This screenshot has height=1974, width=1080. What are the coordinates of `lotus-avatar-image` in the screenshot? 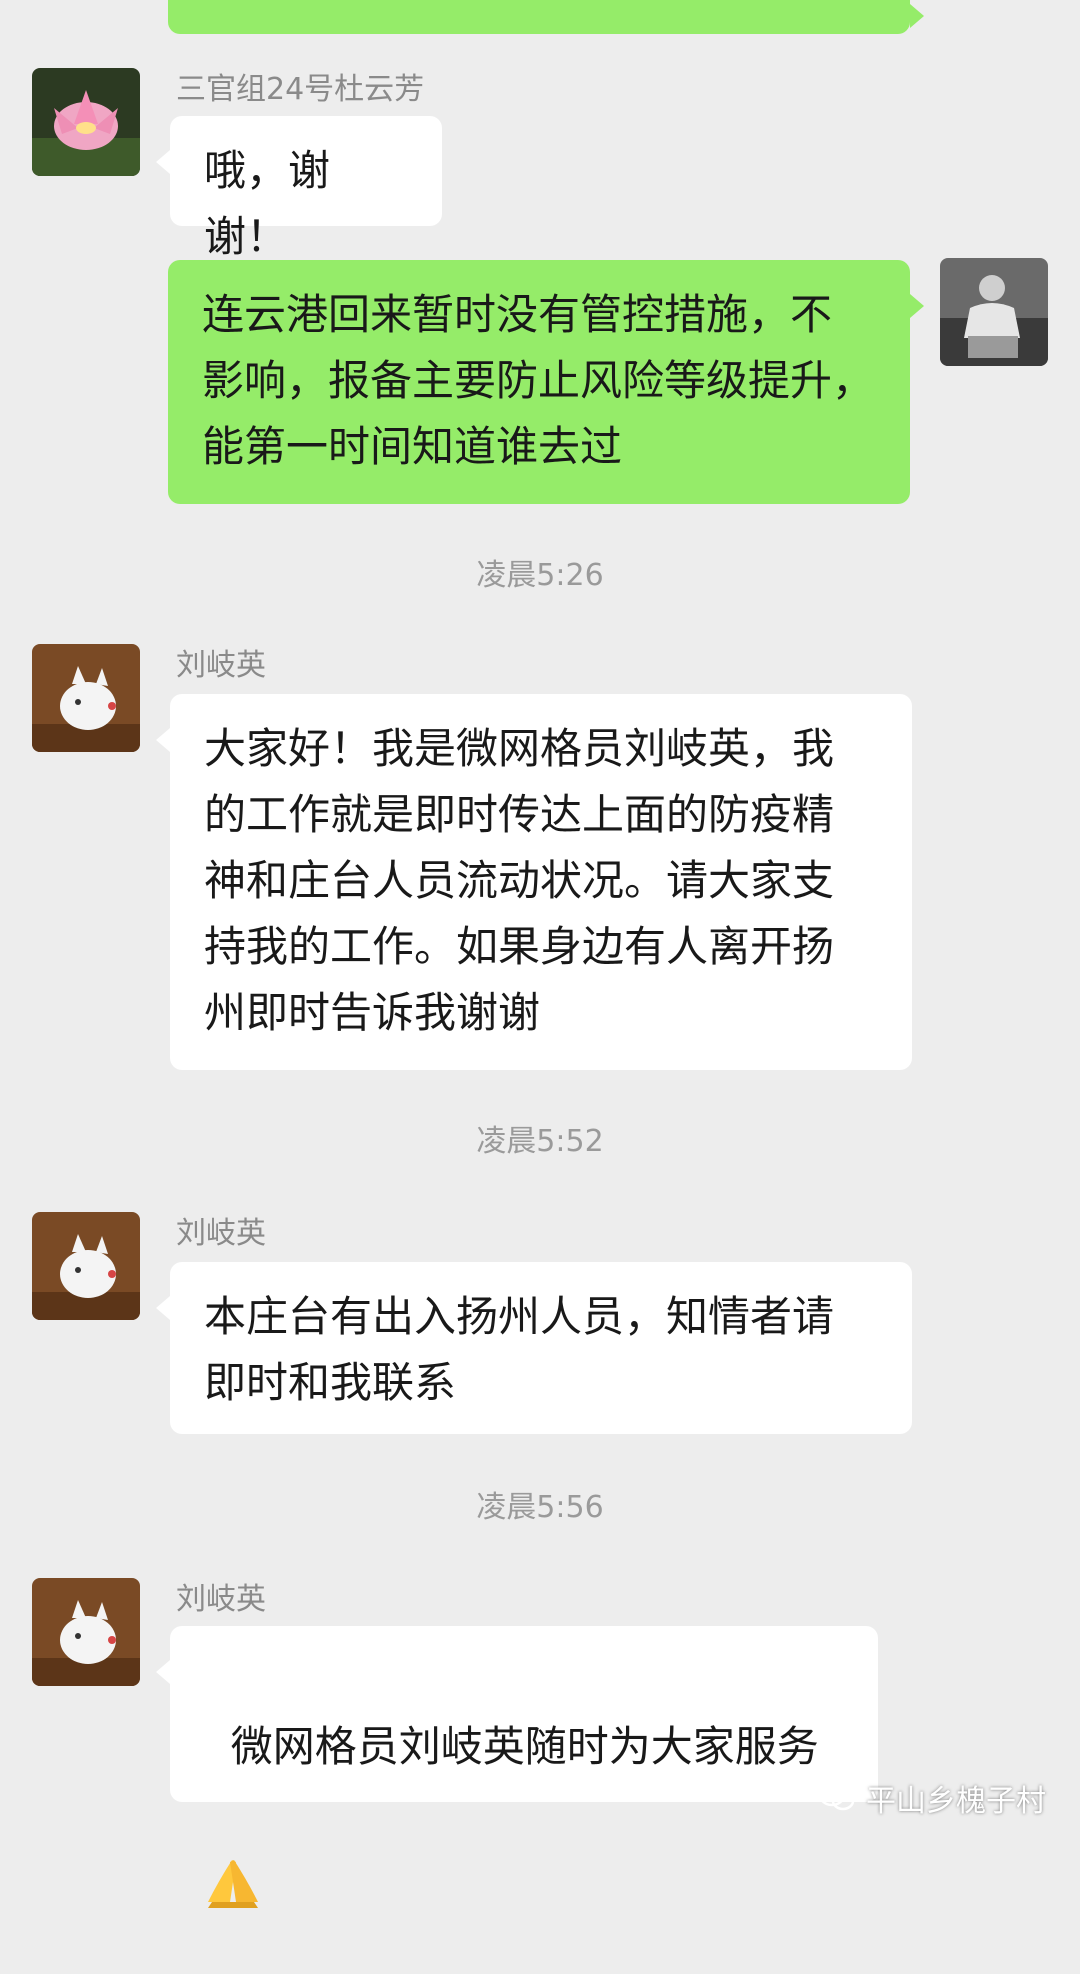 It's located at (86, 122).